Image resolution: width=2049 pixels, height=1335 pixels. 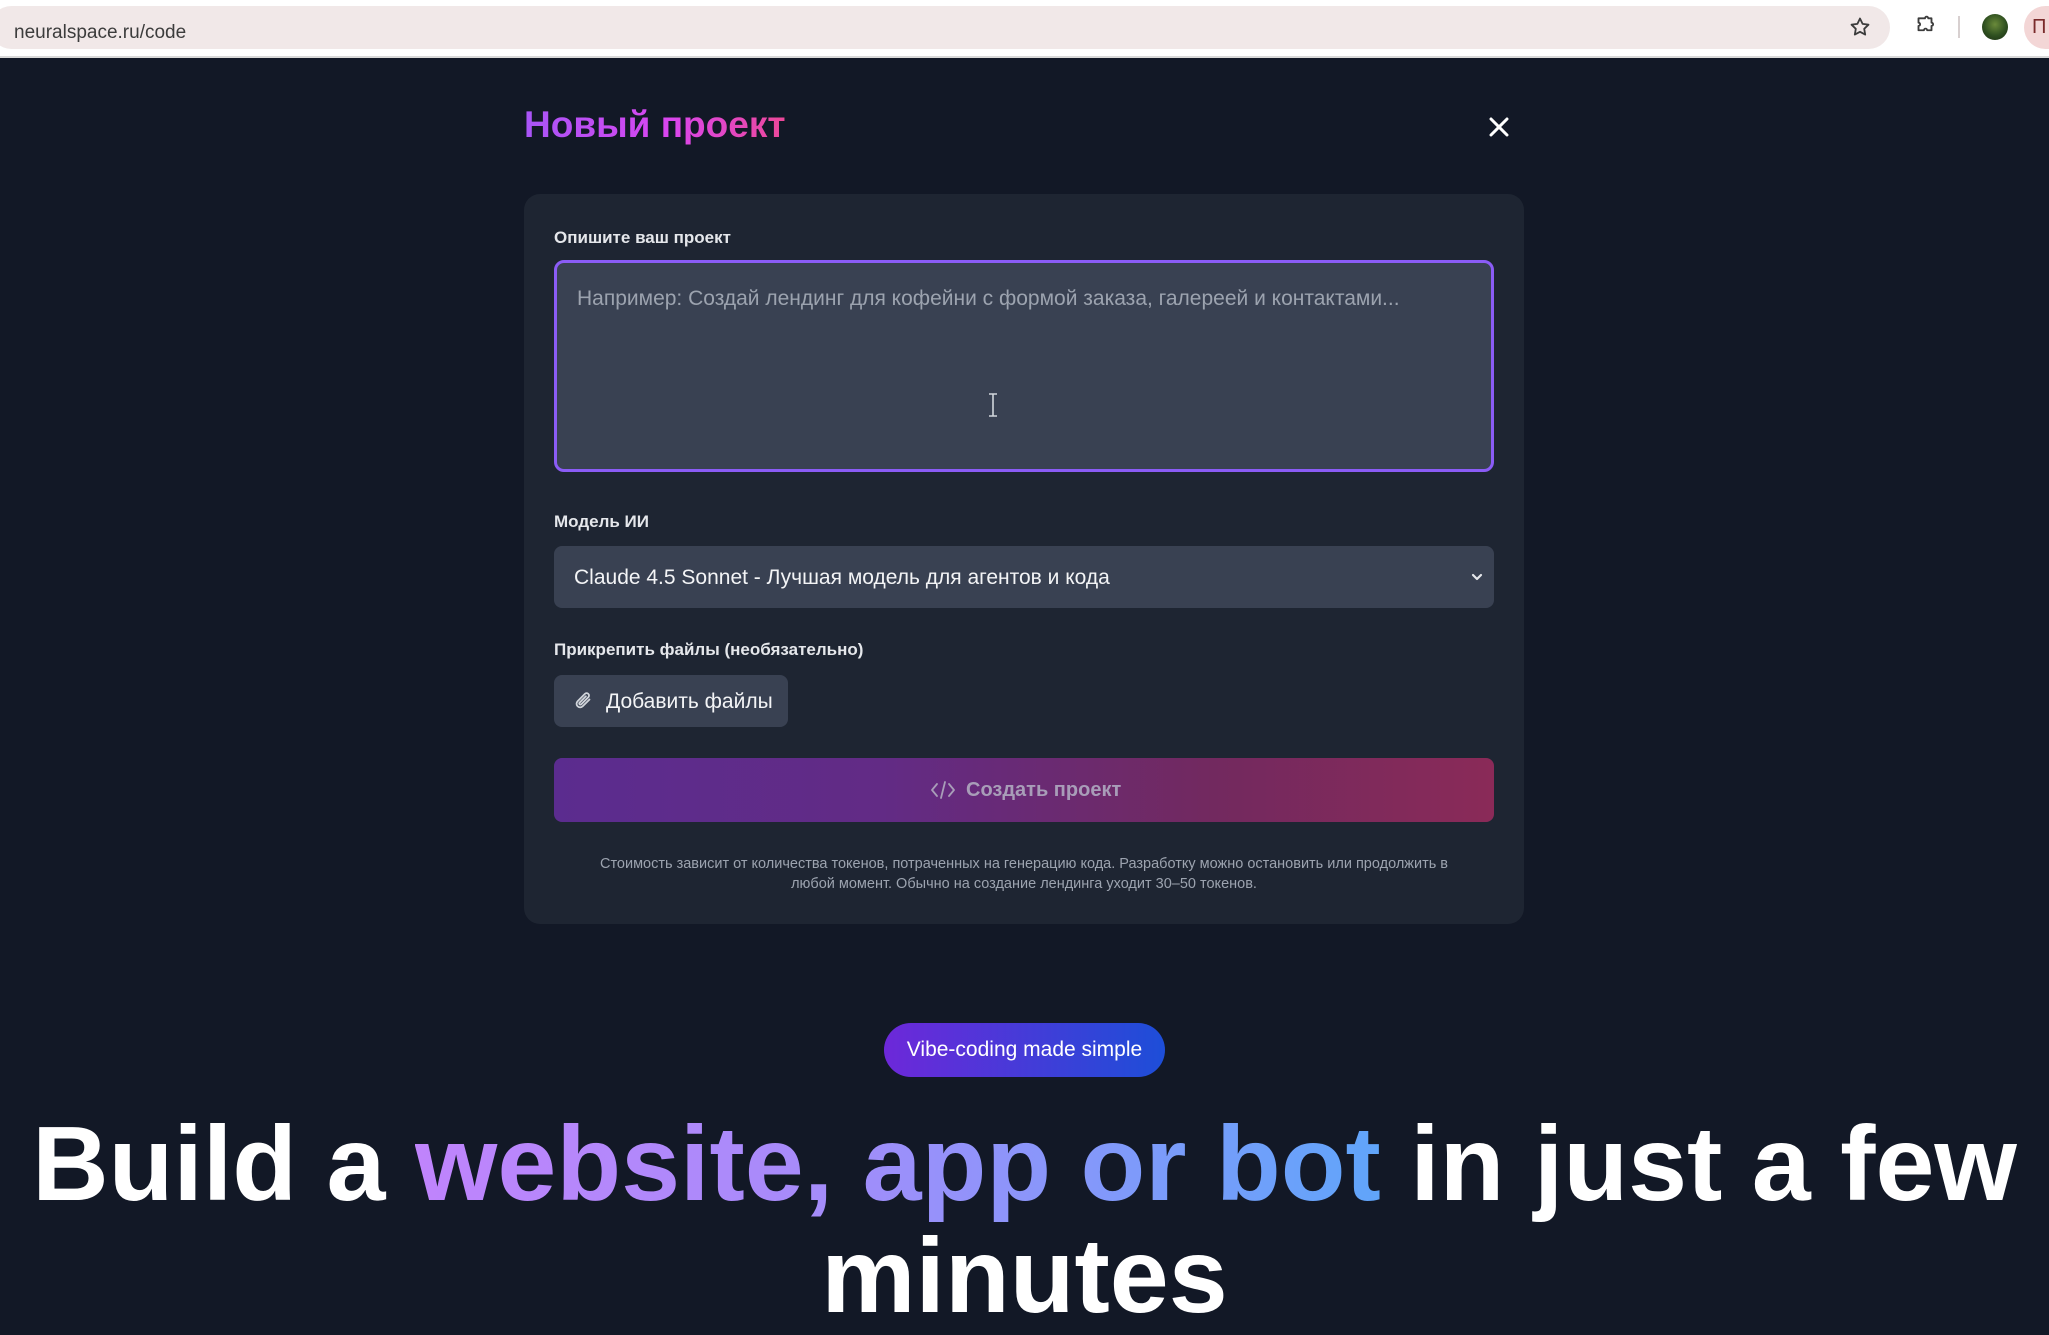 What do you see at coordinates (1477, 577) in the screenshot?
I see `chevron-down-icon` at bounding box center [1477, 577].